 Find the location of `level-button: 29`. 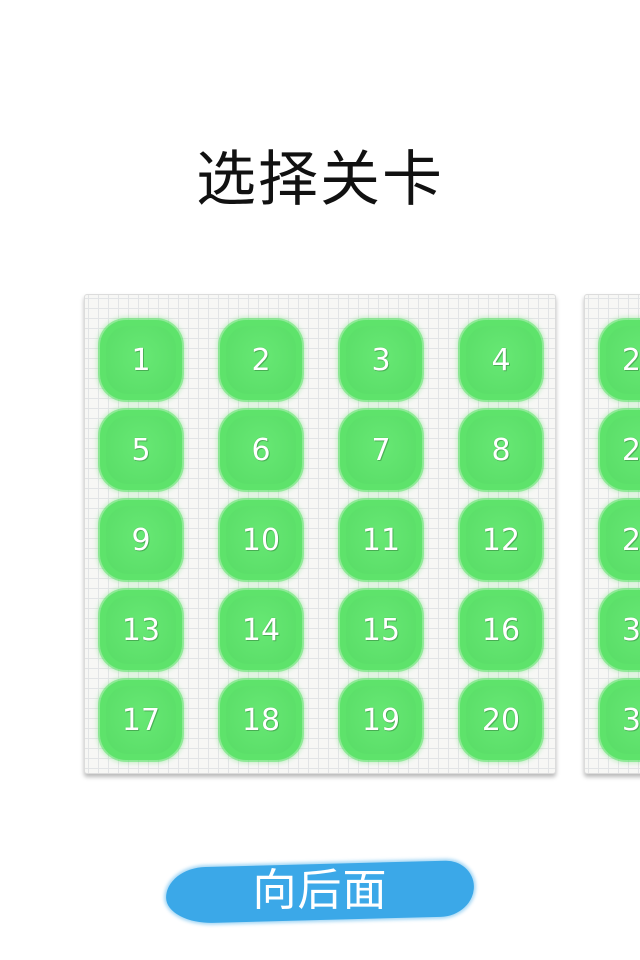

level-button: 29 is located at coordinates (618, 540).